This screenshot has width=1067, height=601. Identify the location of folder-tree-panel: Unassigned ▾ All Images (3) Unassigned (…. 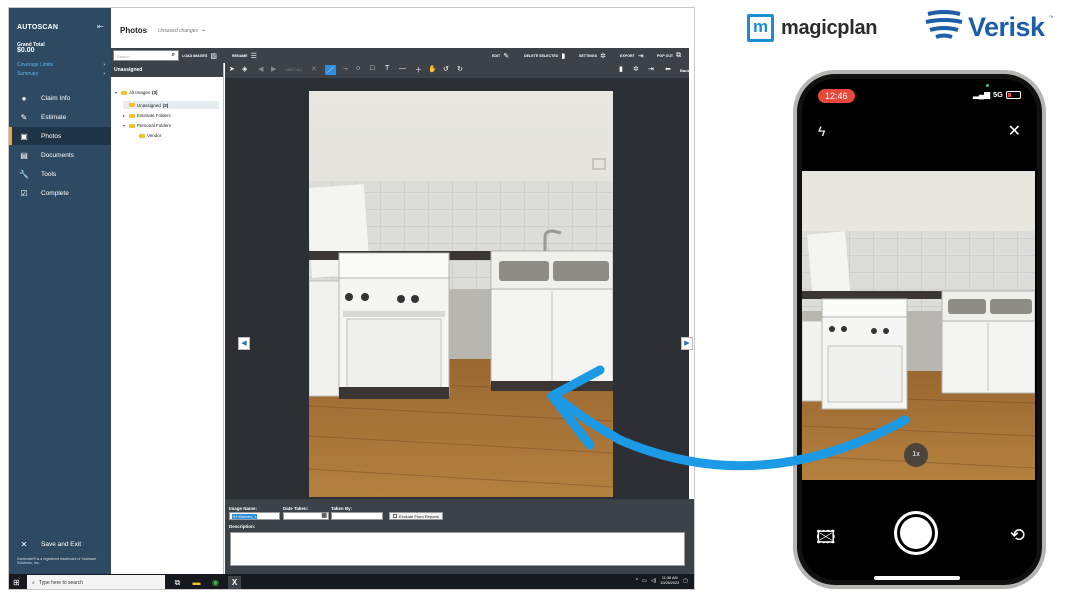
(167, 318).